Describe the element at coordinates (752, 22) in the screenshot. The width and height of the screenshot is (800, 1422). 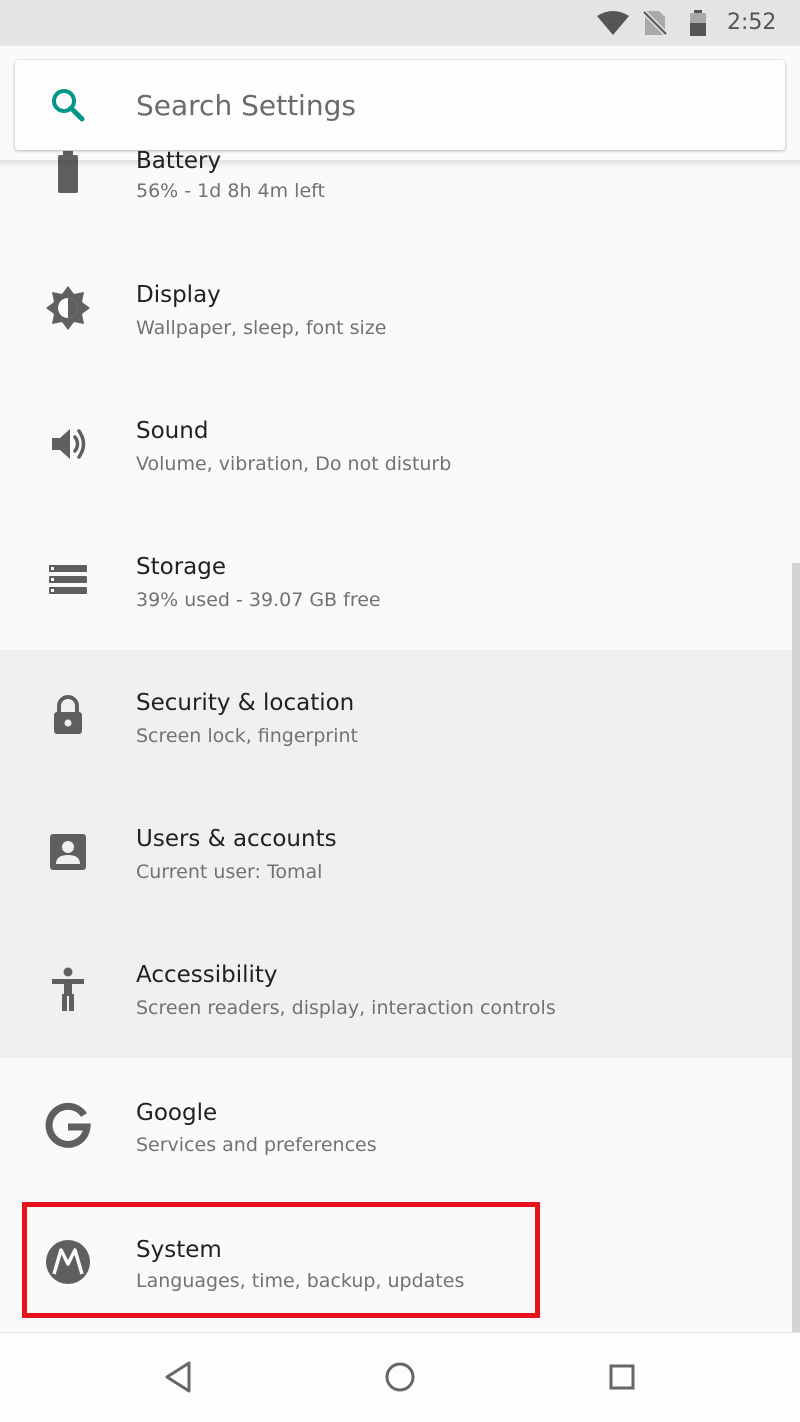
I see `status-time: 2:52` at that location.